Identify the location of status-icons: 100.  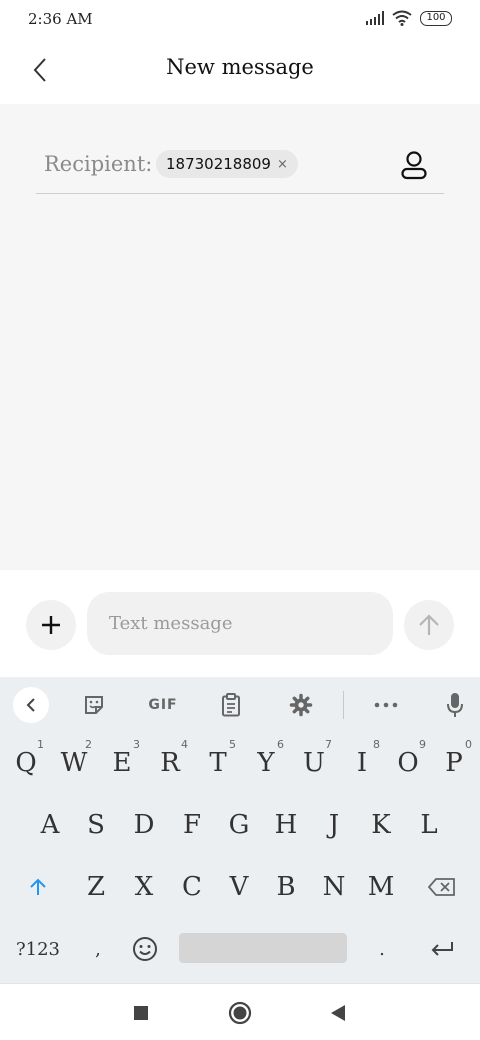
(409, 18).